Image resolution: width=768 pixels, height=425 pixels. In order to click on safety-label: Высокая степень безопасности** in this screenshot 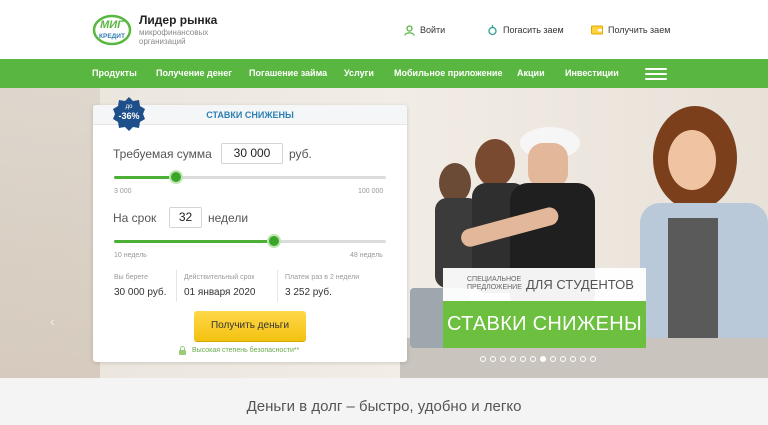, I will do `click(246, 350)`.